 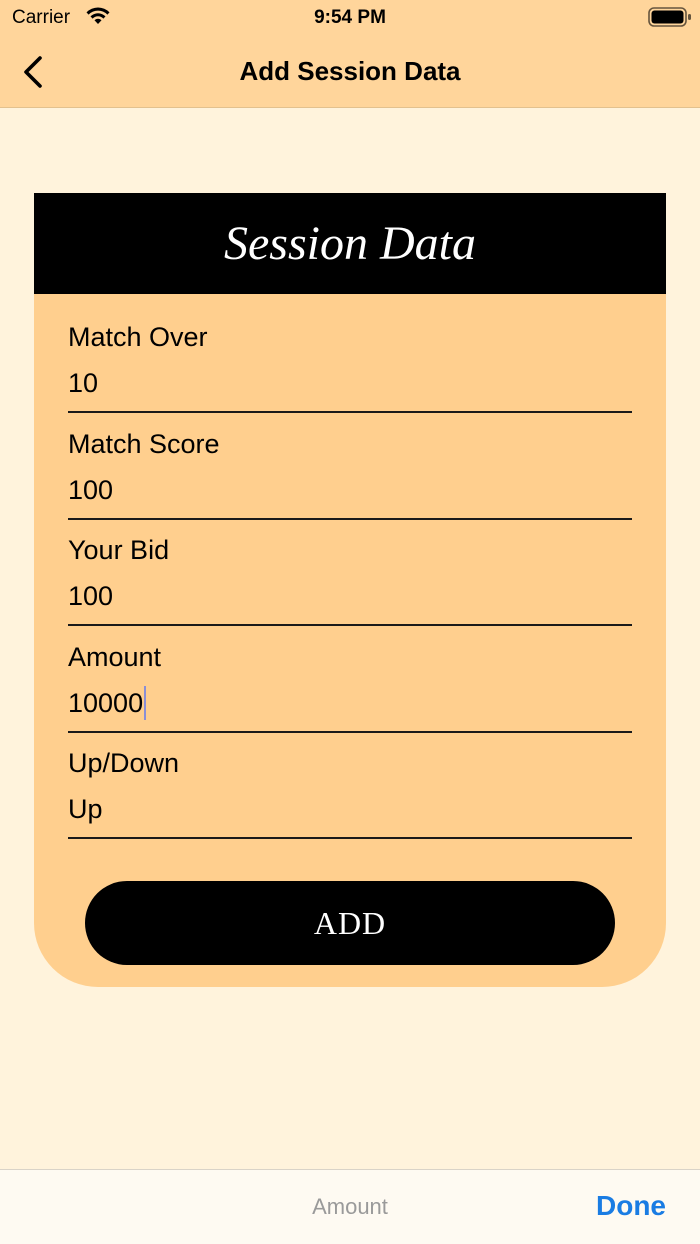 I want to click on page-title: Add Session Data, so click(x=350, y=71).